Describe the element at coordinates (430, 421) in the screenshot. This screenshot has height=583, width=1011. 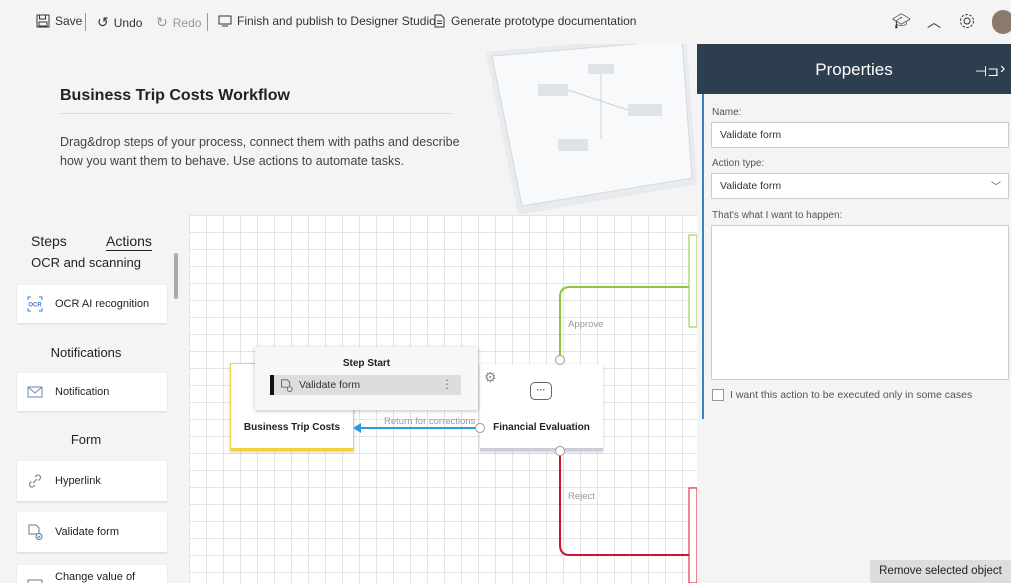
I see `path-label-return: Return for corrections` at that location.